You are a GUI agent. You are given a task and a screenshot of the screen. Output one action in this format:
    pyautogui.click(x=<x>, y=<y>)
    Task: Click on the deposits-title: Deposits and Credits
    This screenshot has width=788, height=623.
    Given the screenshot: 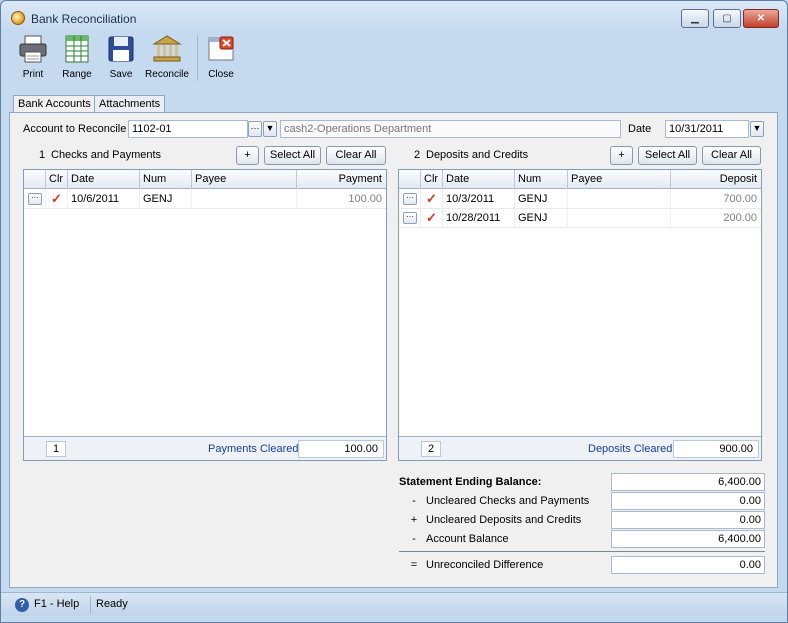 What is the action you would take?
    pyautogui.click(x=477, y=155)
    